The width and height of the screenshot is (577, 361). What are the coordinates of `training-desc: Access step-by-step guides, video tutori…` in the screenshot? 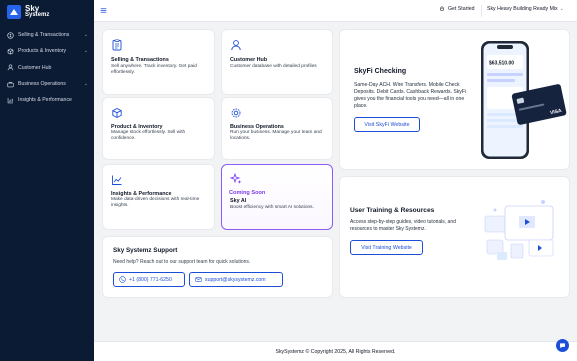 It's located at (403, 225).